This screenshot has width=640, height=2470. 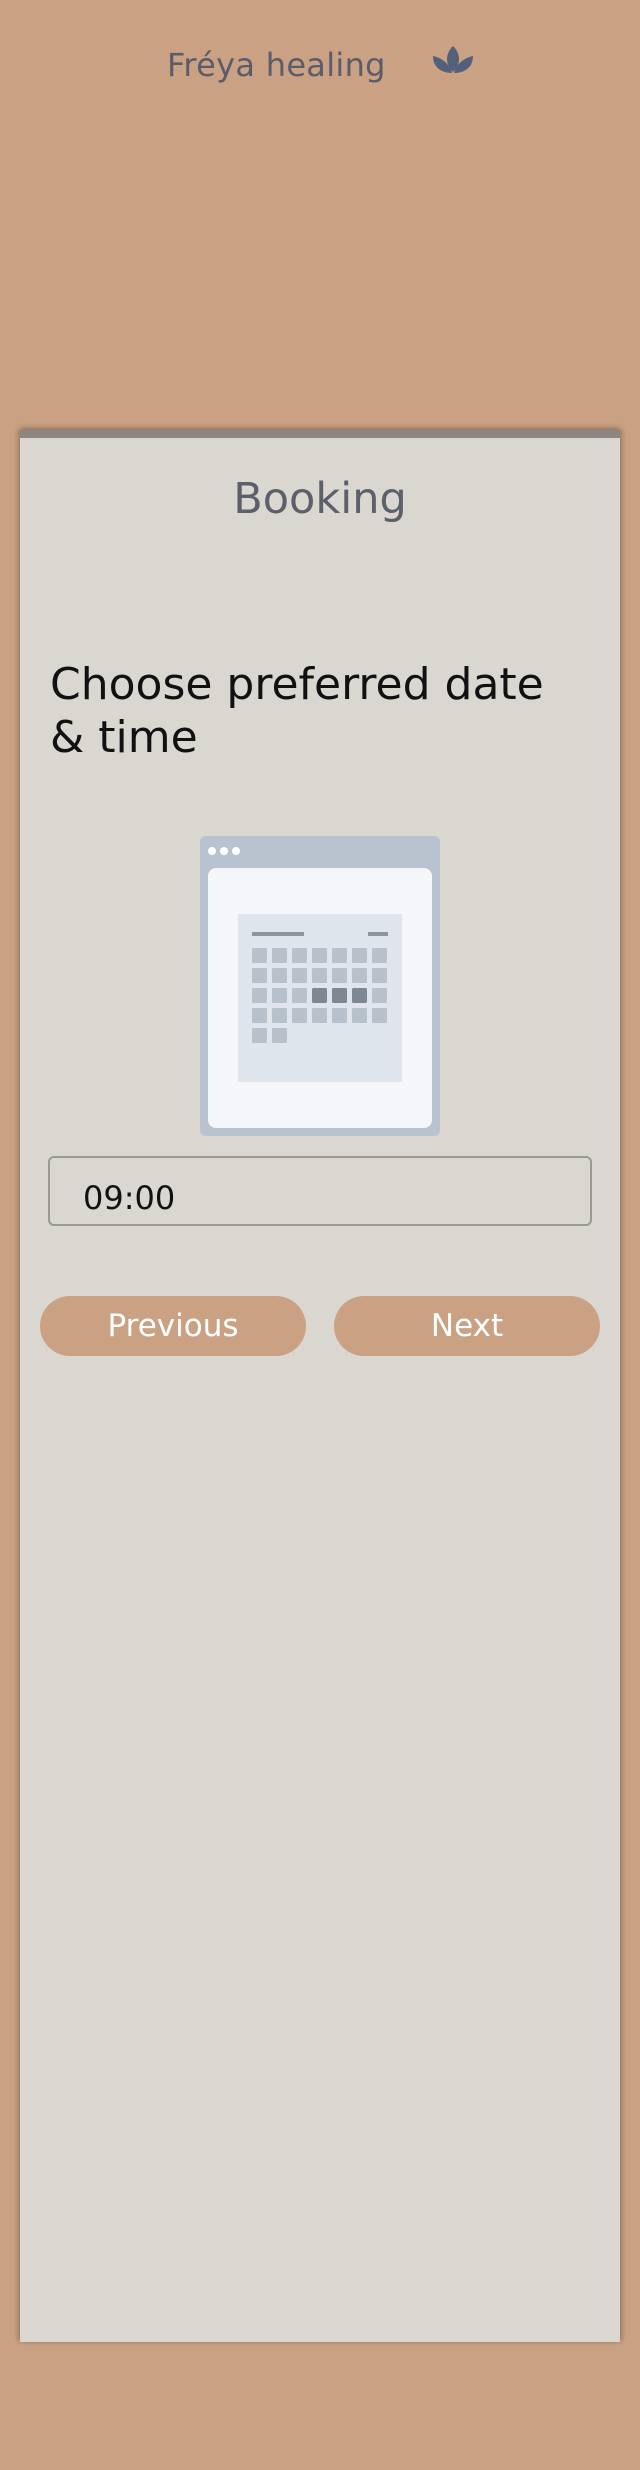 What do you see at coordinates (467, 1326) in the screenshot?
I see `next-button: Next` at bounding box center [467, 1326].